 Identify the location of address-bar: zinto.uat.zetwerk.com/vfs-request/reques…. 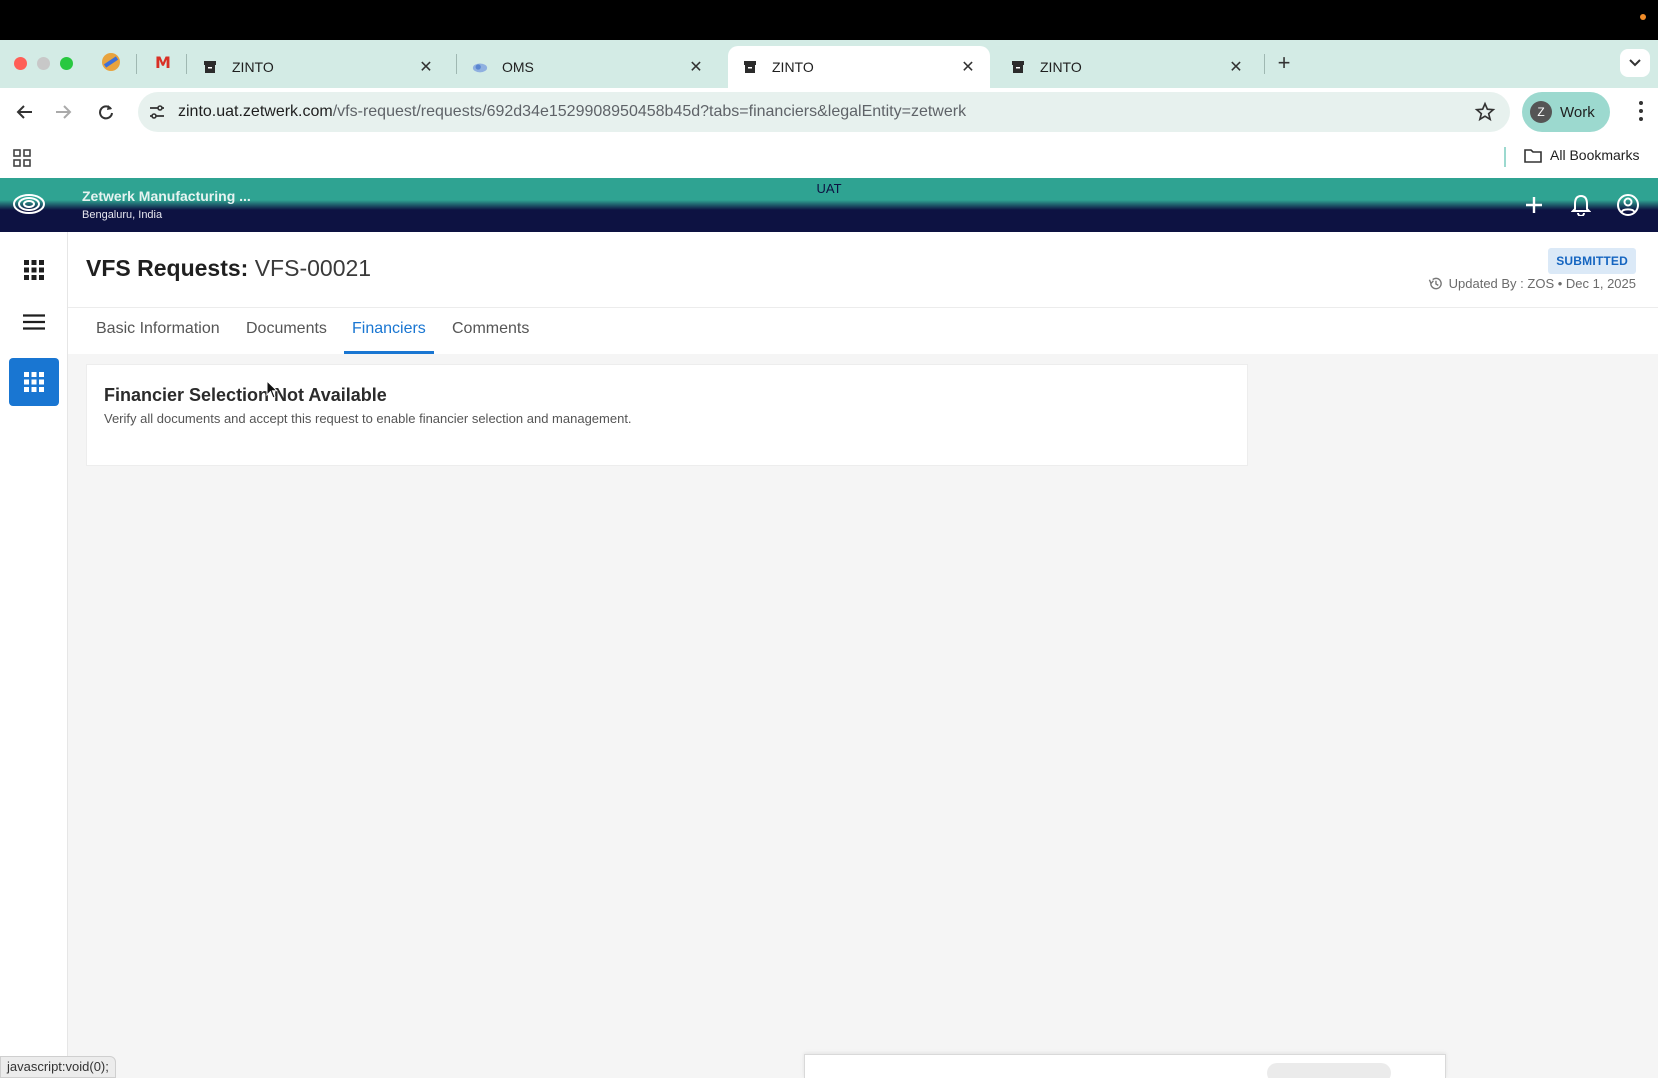
(824, 112).